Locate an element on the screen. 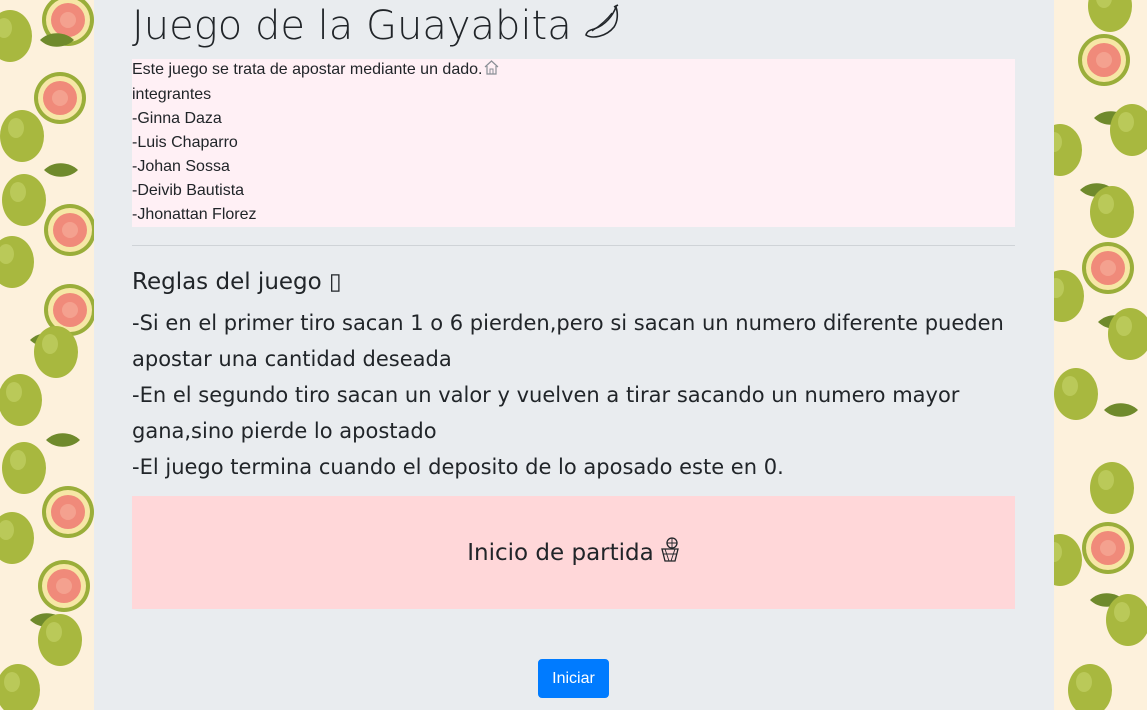 The height and width of the screenshot is (710, 1147). start-panel: Inicio de partida is located at coordinates (573, 552).